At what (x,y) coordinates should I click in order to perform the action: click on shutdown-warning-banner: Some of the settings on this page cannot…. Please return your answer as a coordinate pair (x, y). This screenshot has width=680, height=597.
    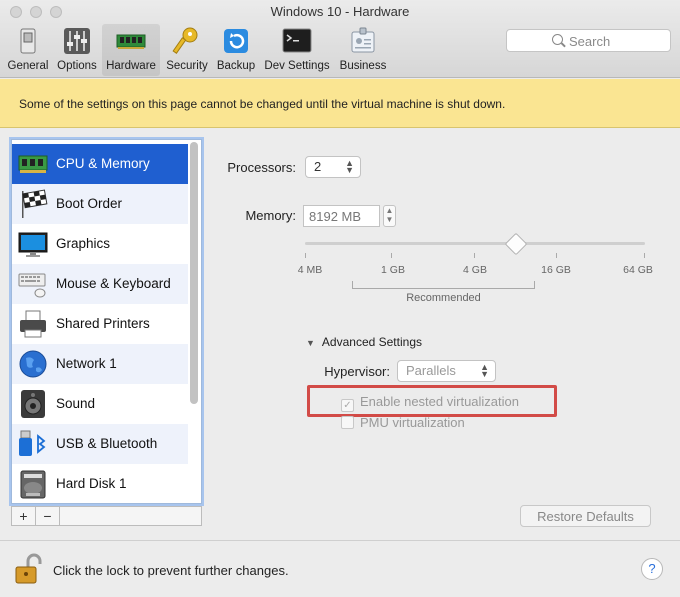
    Looking at the image, I should click on (340, 103).